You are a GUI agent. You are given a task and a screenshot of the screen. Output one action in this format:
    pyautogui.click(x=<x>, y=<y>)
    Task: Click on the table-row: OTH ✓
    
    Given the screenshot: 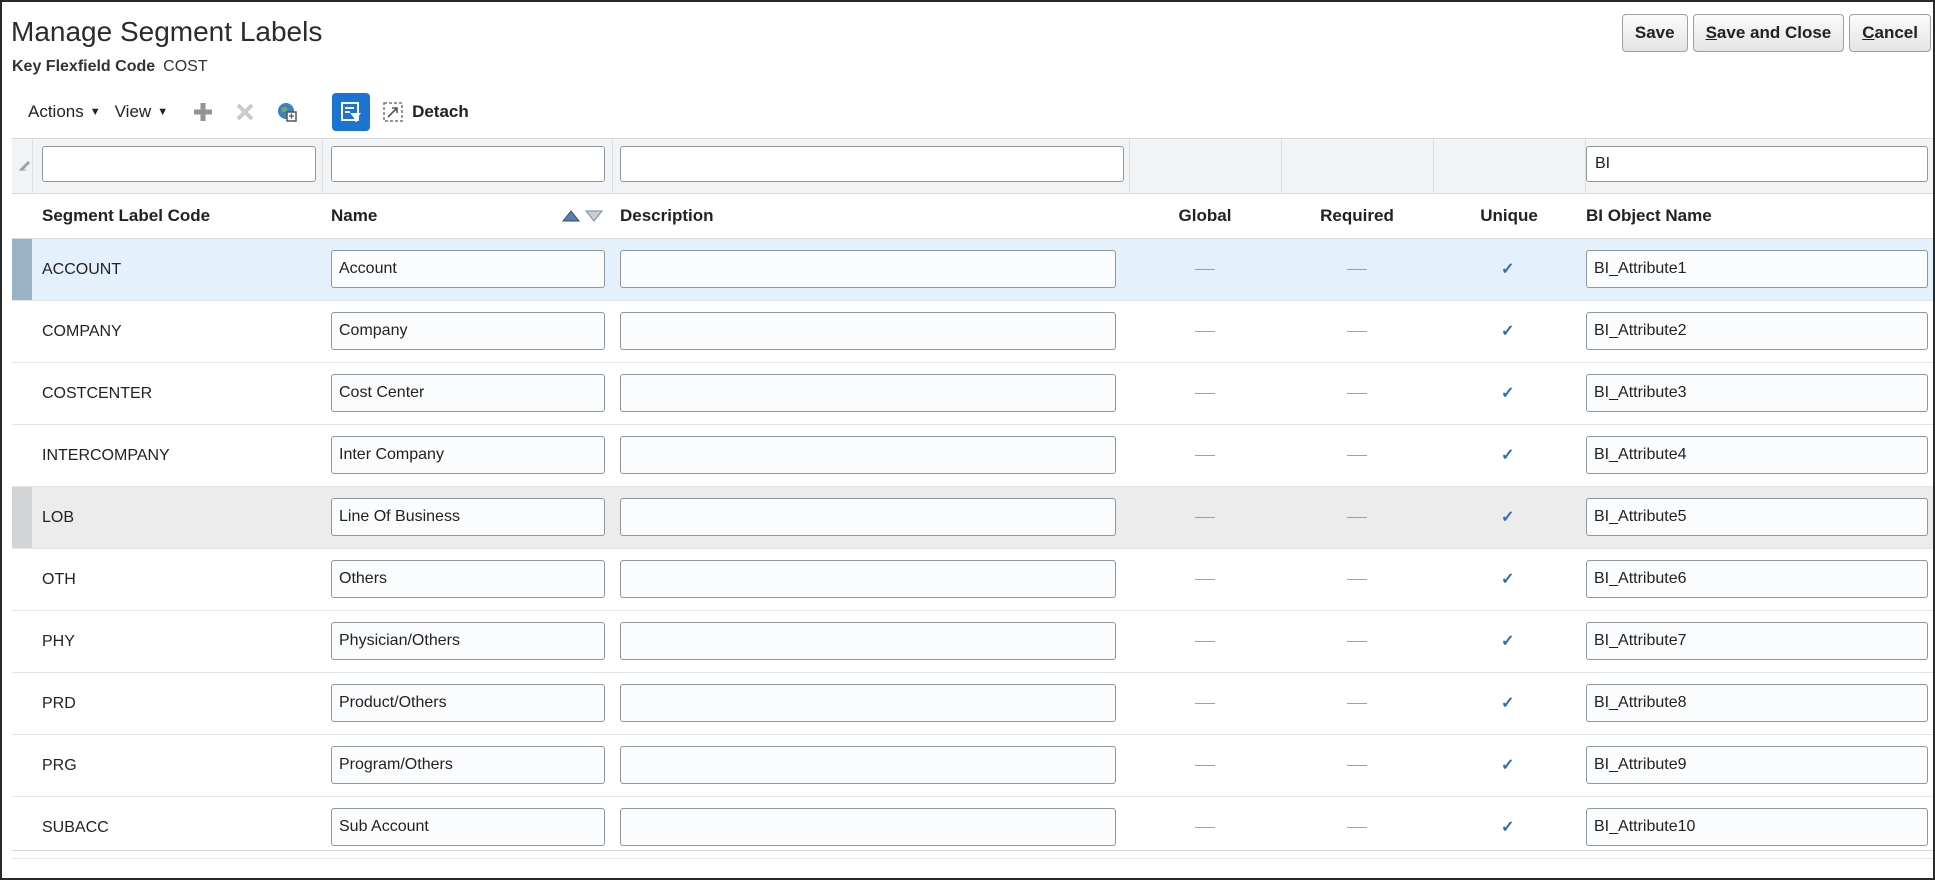 What is the action you would take?
    pyautogui.click(x=972, y=580)
    